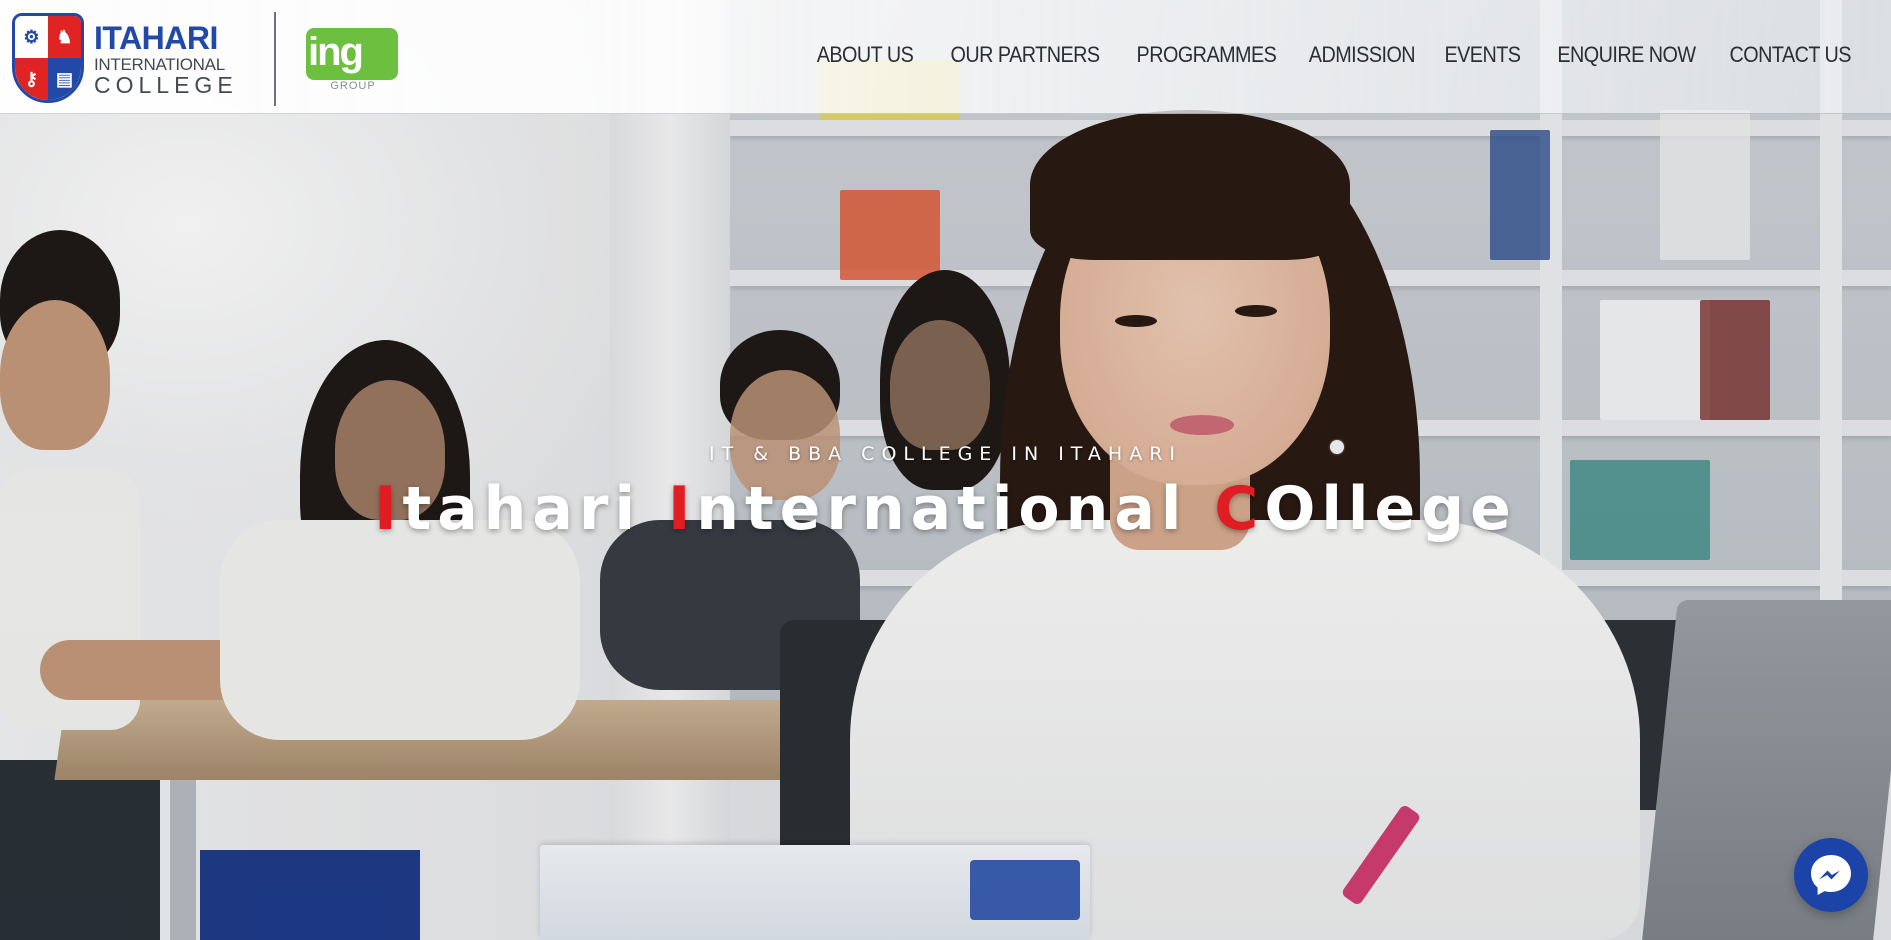  What do you see at coordinates (955, 509) in the screenshot?
I see `hero-title-part: nternational` at bounding box center [955, 509].